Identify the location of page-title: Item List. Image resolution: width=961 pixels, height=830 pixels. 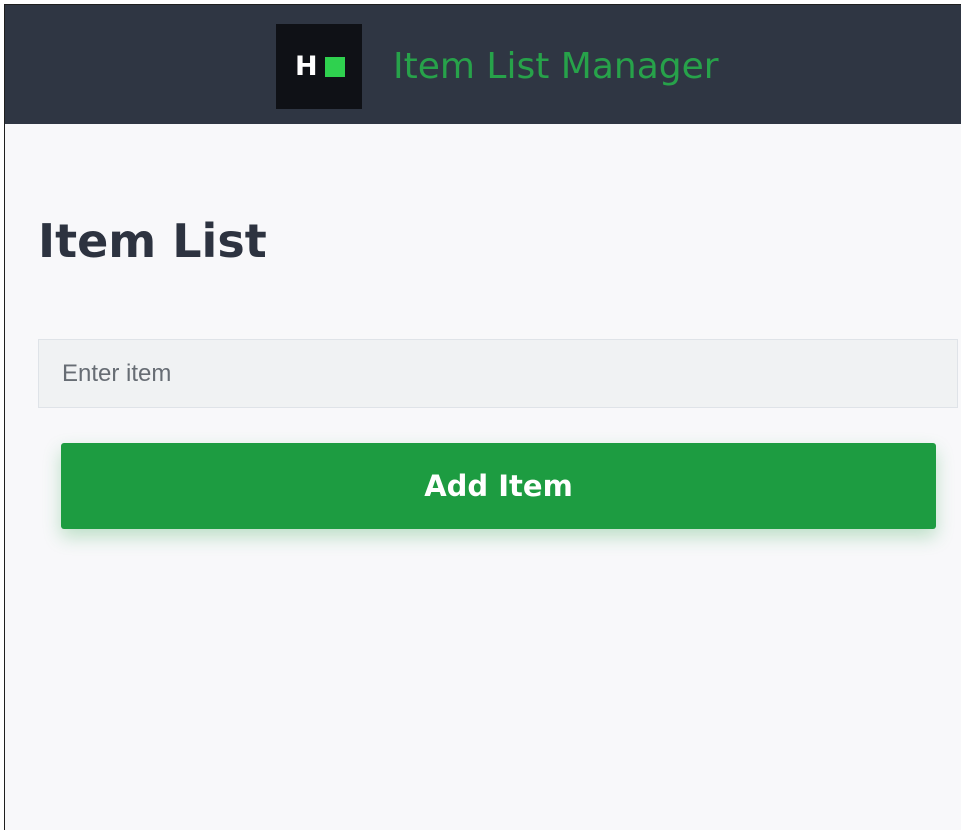
(152, 241).